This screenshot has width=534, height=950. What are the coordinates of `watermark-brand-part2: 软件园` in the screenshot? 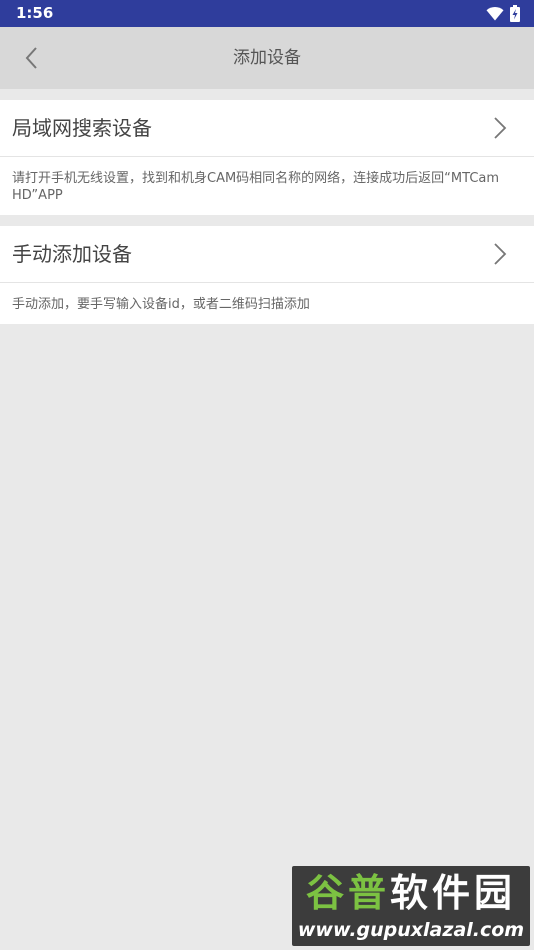 It's located at (453, 893).